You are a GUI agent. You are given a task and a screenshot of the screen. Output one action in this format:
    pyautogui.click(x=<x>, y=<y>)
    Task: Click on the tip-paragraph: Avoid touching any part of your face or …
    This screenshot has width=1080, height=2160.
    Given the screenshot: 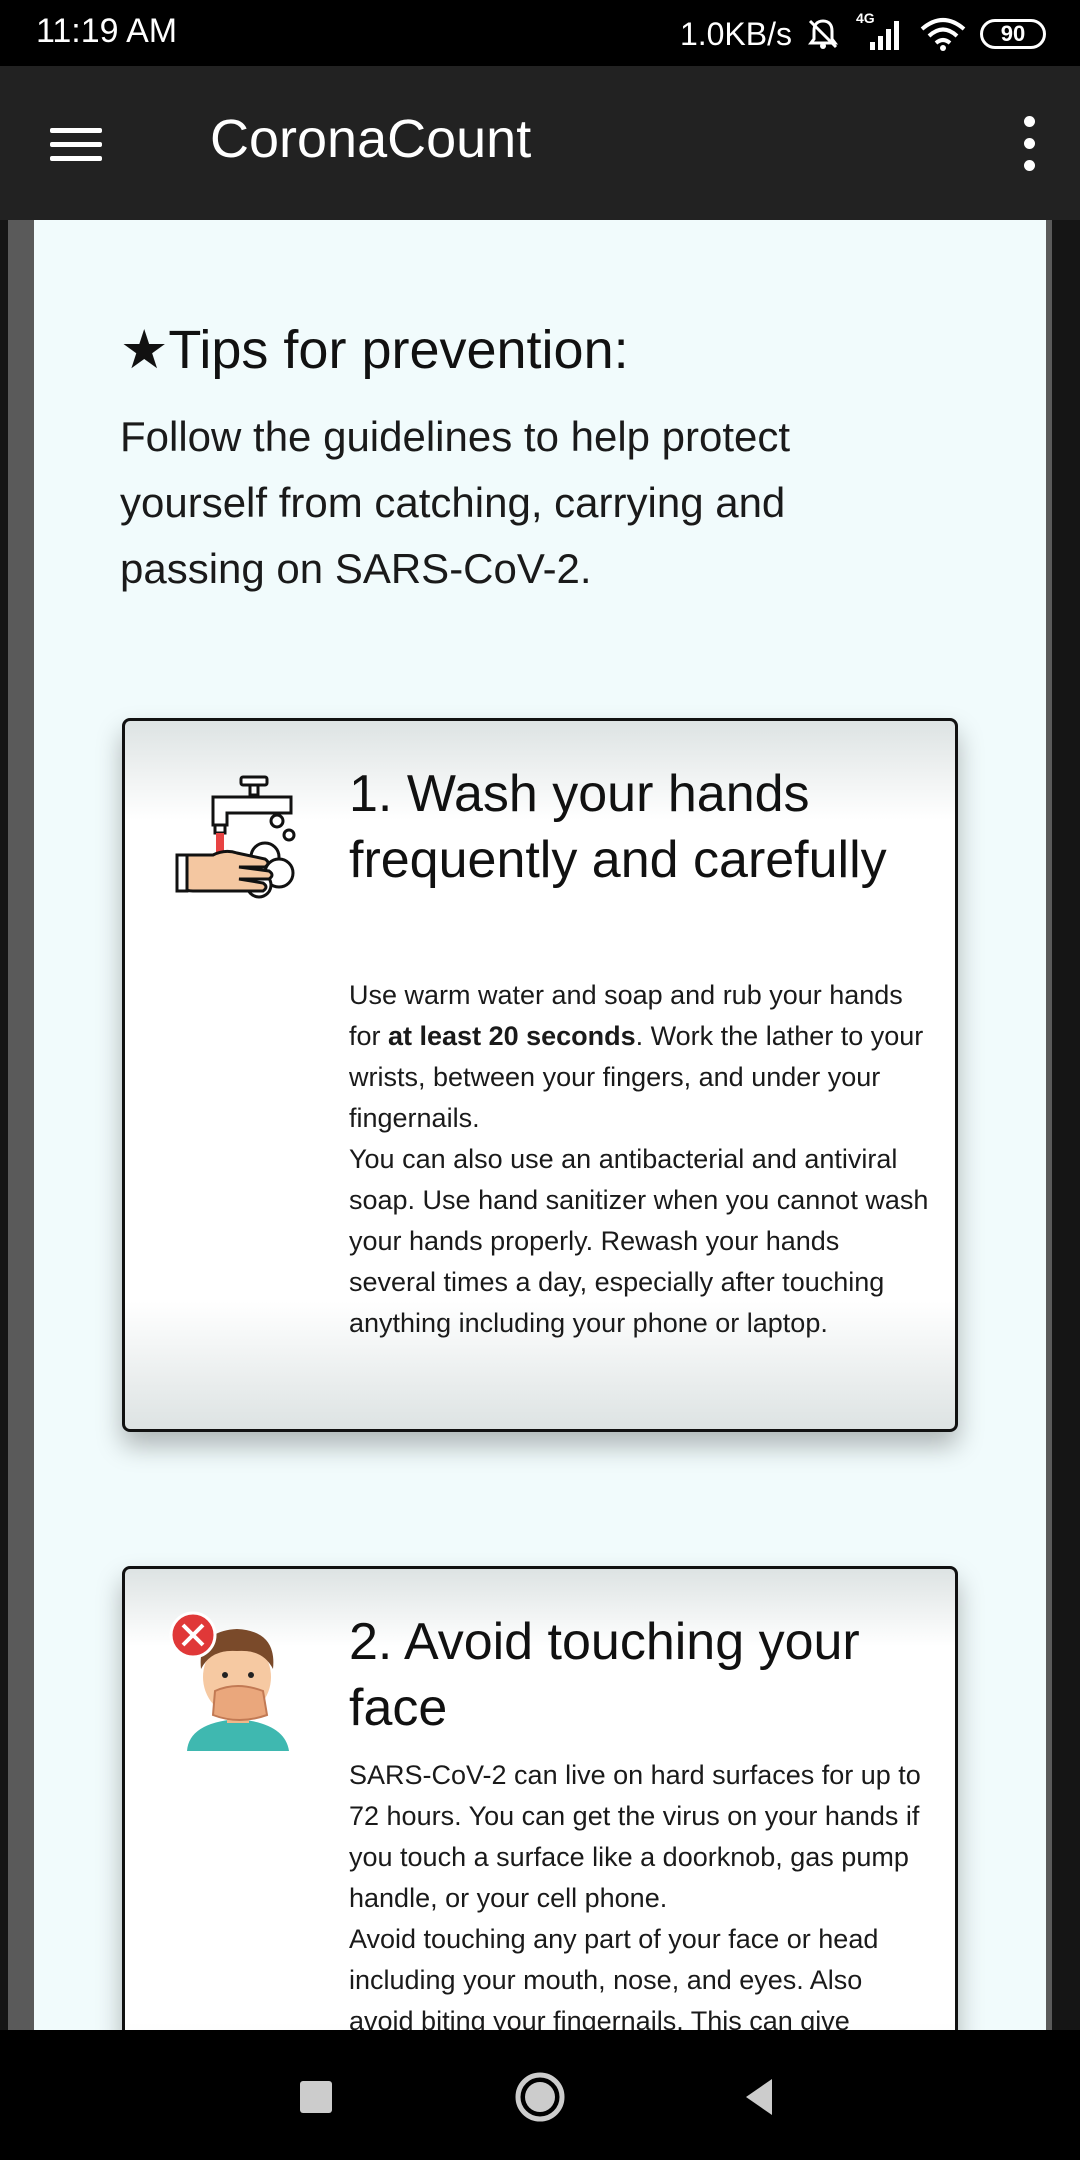 What is the action you would take?
    pyautogui.click(x=614, y=1977)
    